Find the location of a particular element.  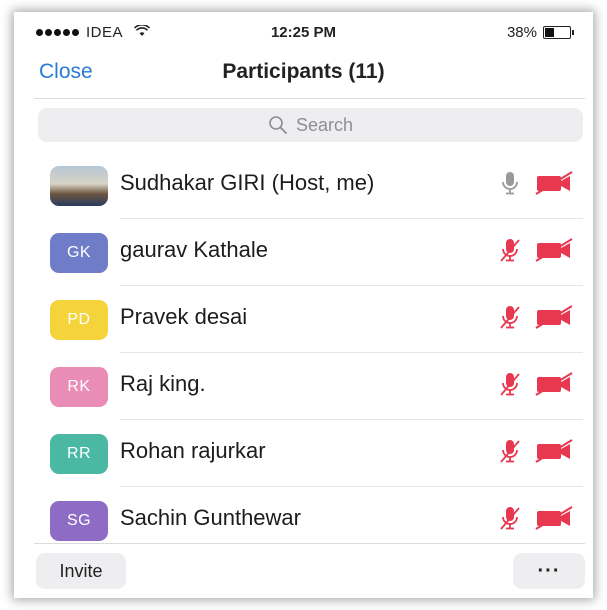

invite-button: Invite is located at coordinates (81, 571).